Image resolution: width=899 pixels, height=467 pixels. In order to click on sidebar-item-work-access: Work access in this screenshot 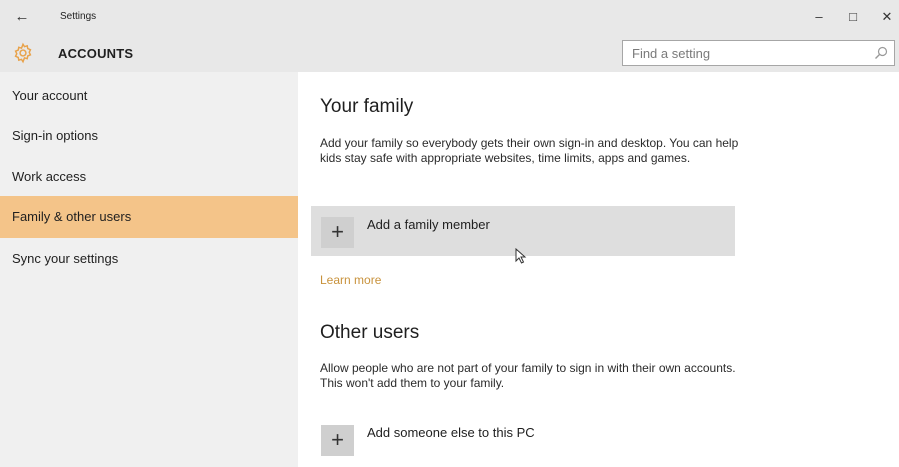, I will do `click(149, 177)`.